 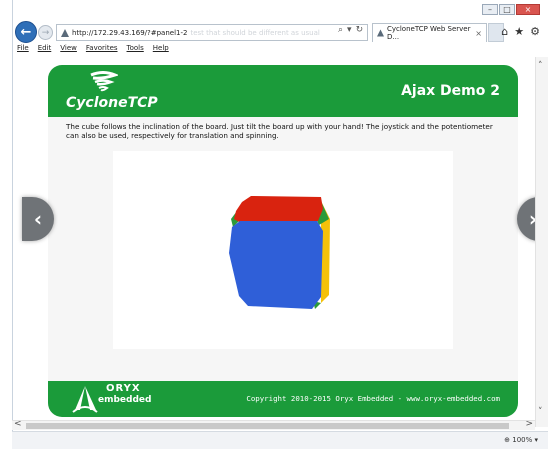 I want to click on address-url: http://172.29.43.169/?#panel1-2, so click(x=130, y=32).